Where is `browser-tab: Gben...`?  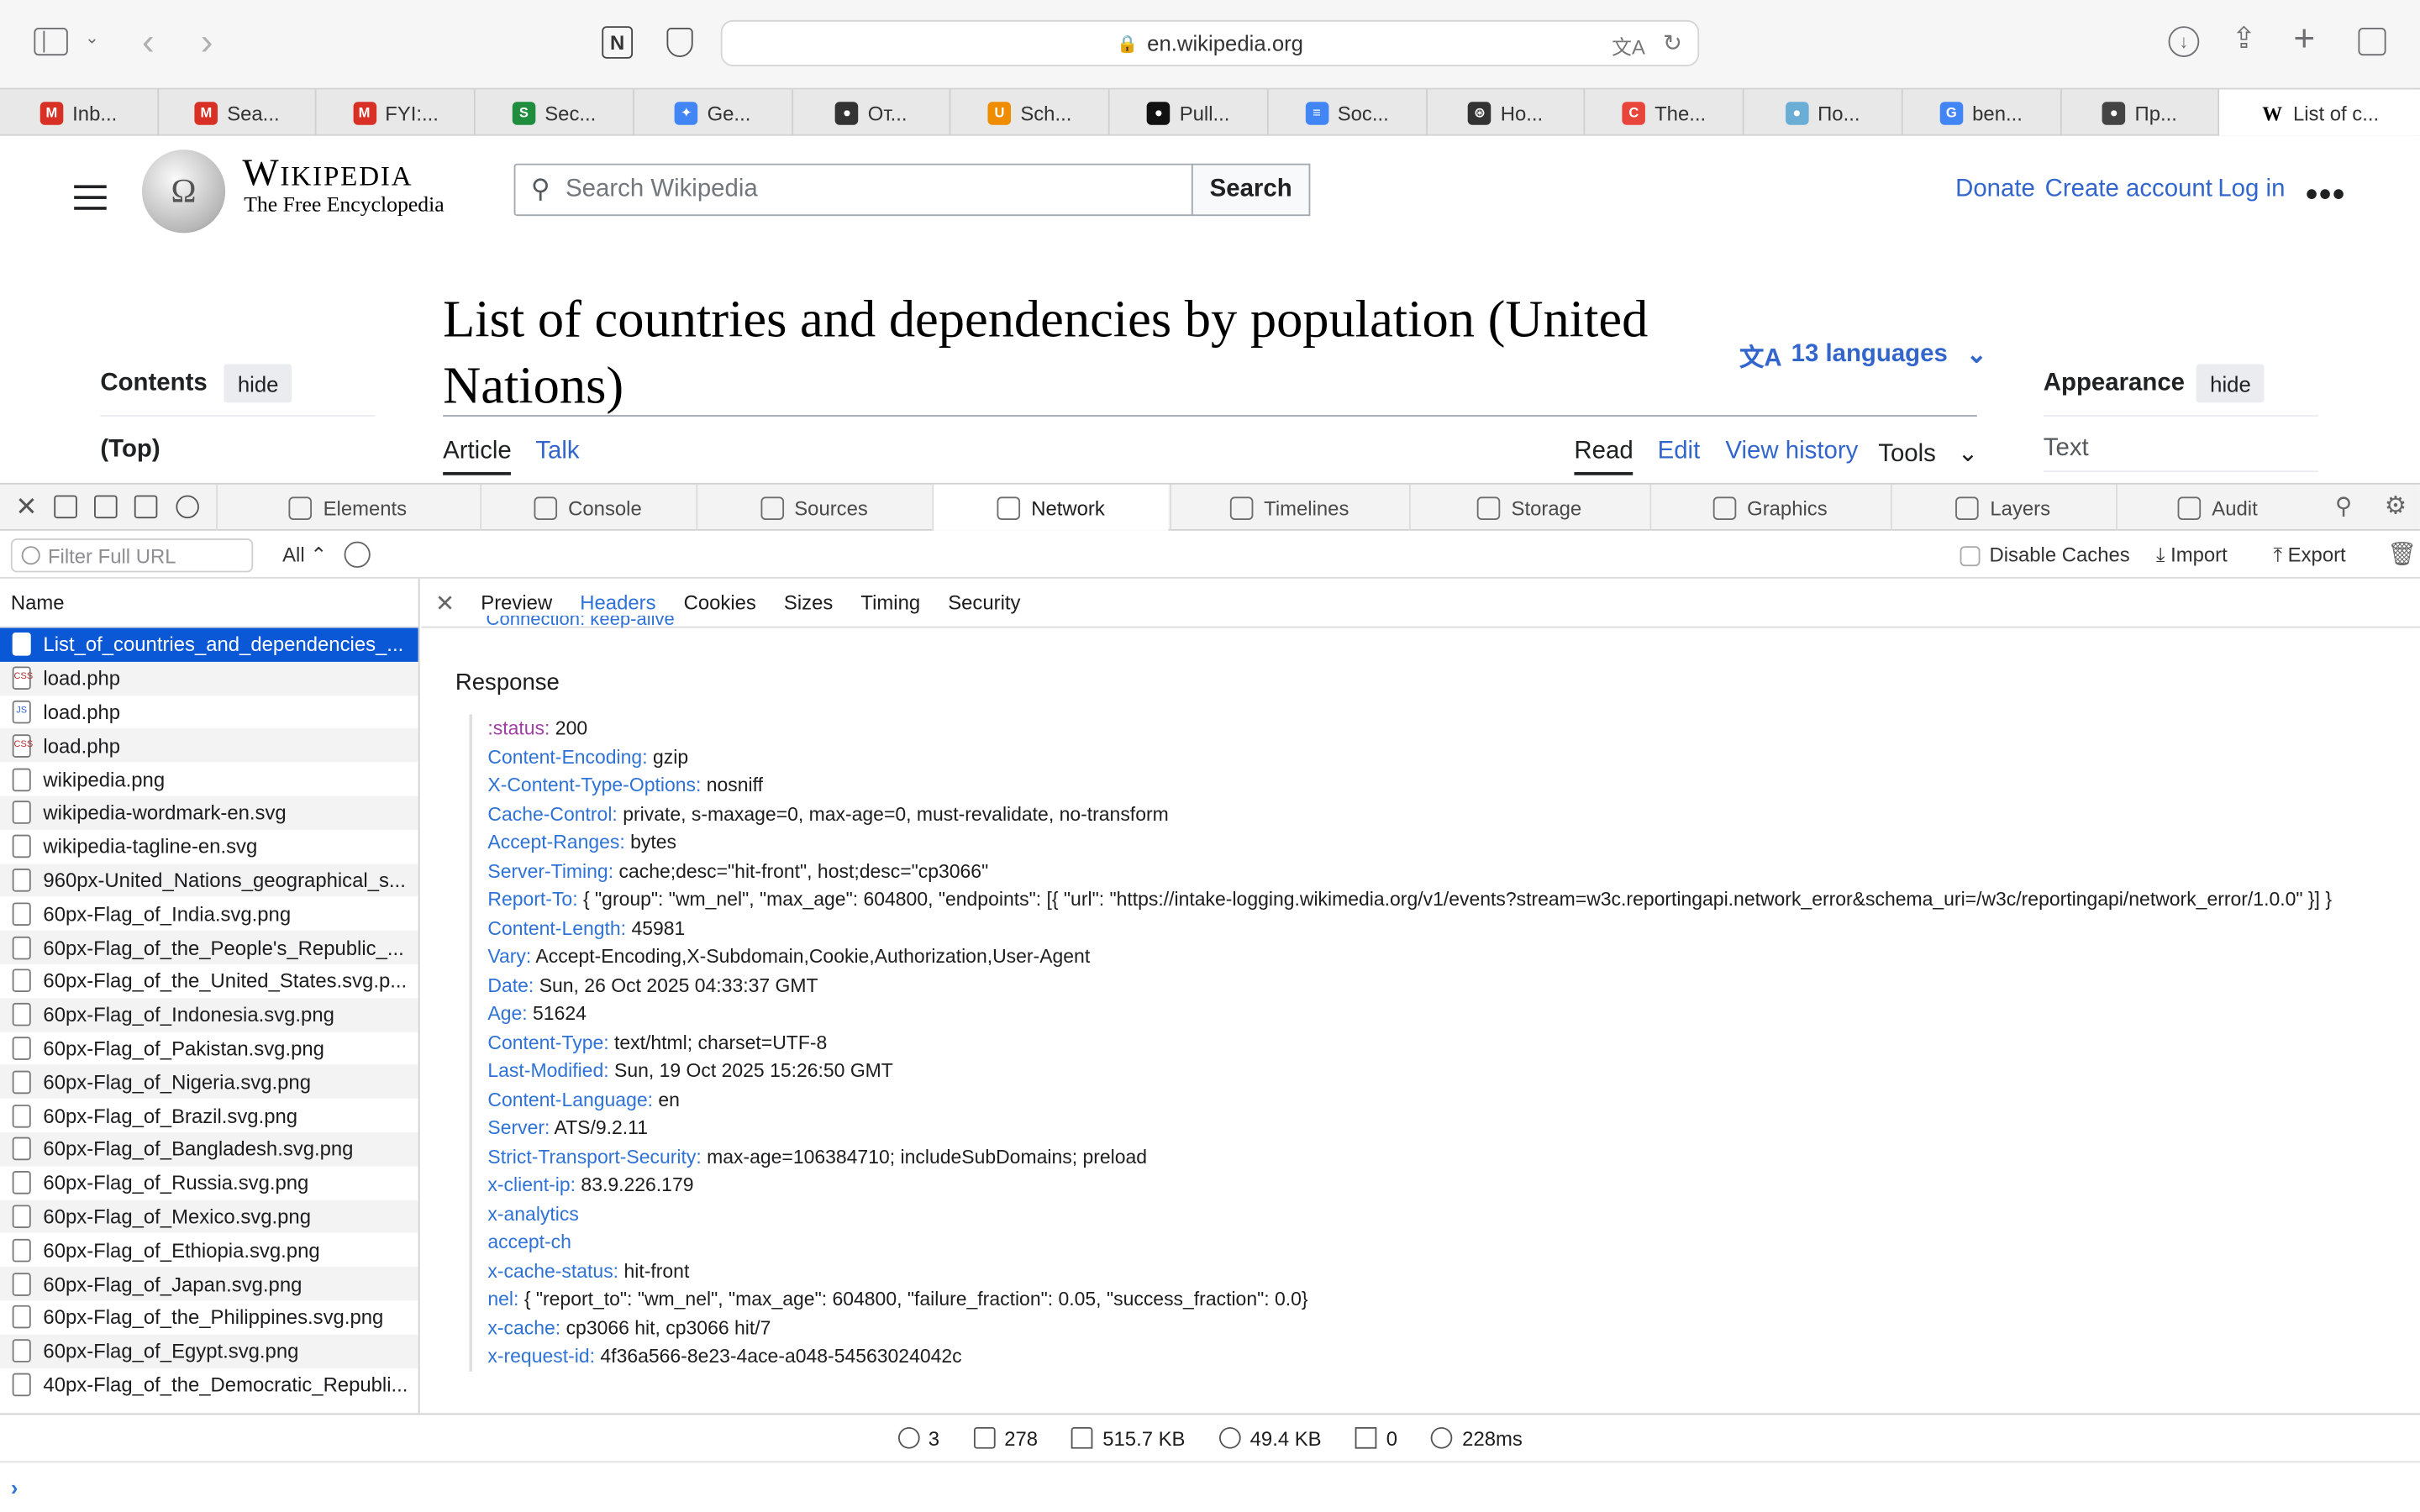 browser-tab: Gben... is located at coordinates (1982, 112).